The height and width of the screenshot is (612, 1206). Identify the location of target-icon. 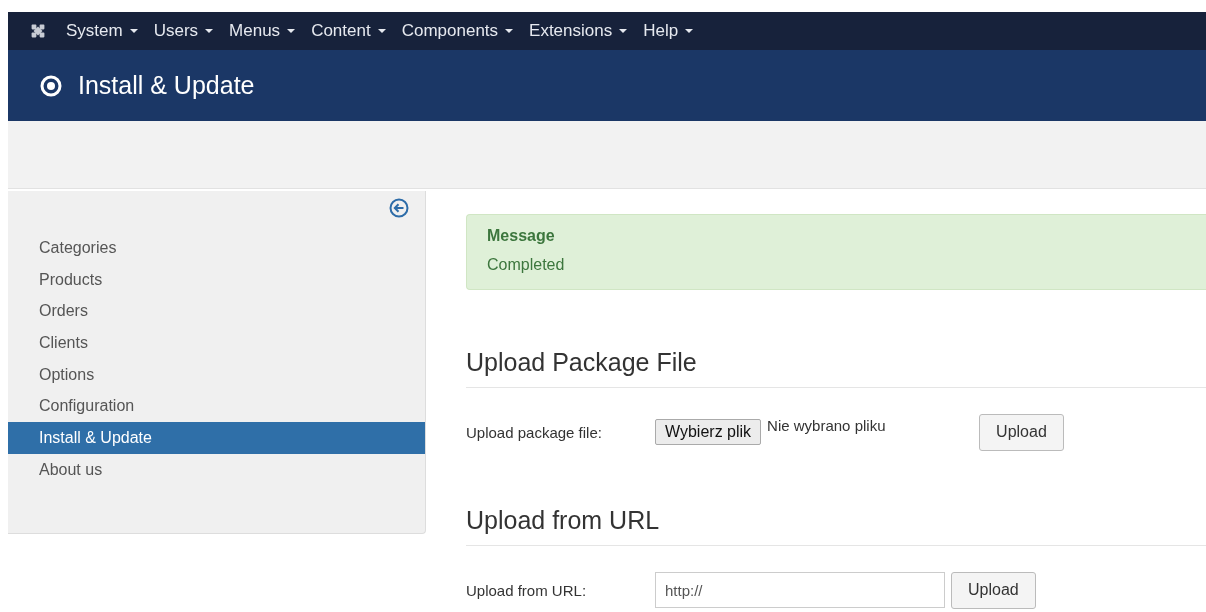
(51, 85).